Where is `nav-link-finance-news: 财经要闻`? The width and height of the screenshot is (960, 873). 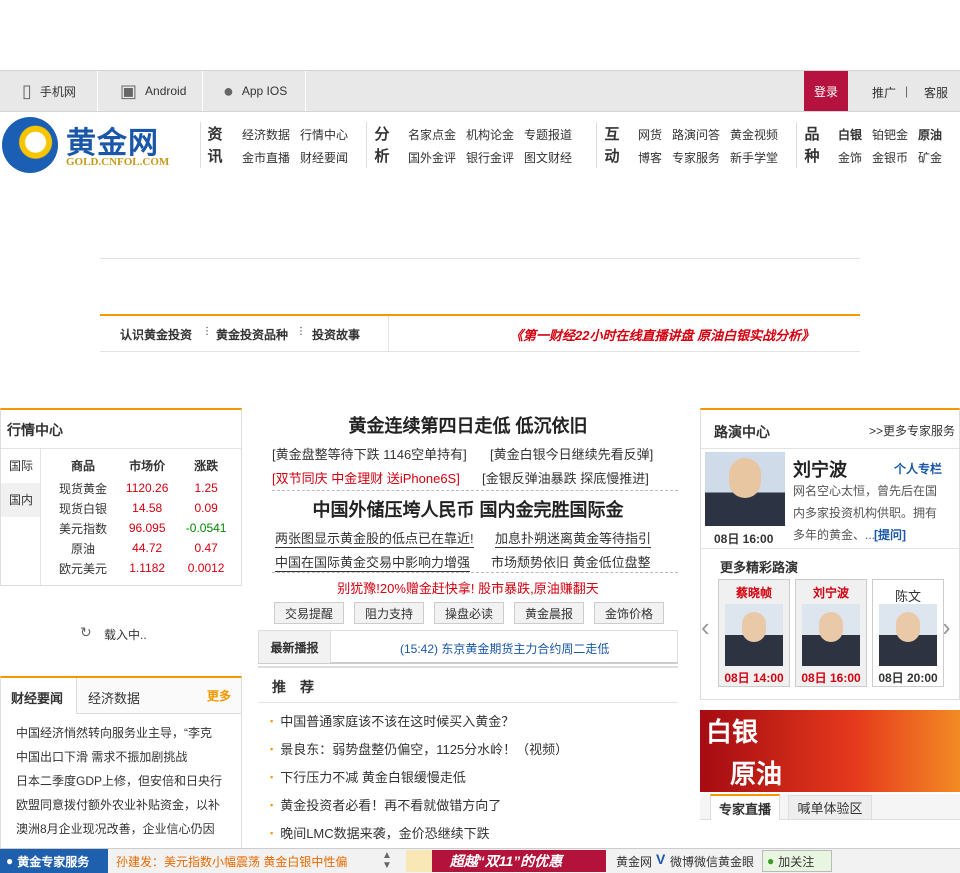
nav-link-finance-news: 财经要闻 is located at coordinates (324, 157).